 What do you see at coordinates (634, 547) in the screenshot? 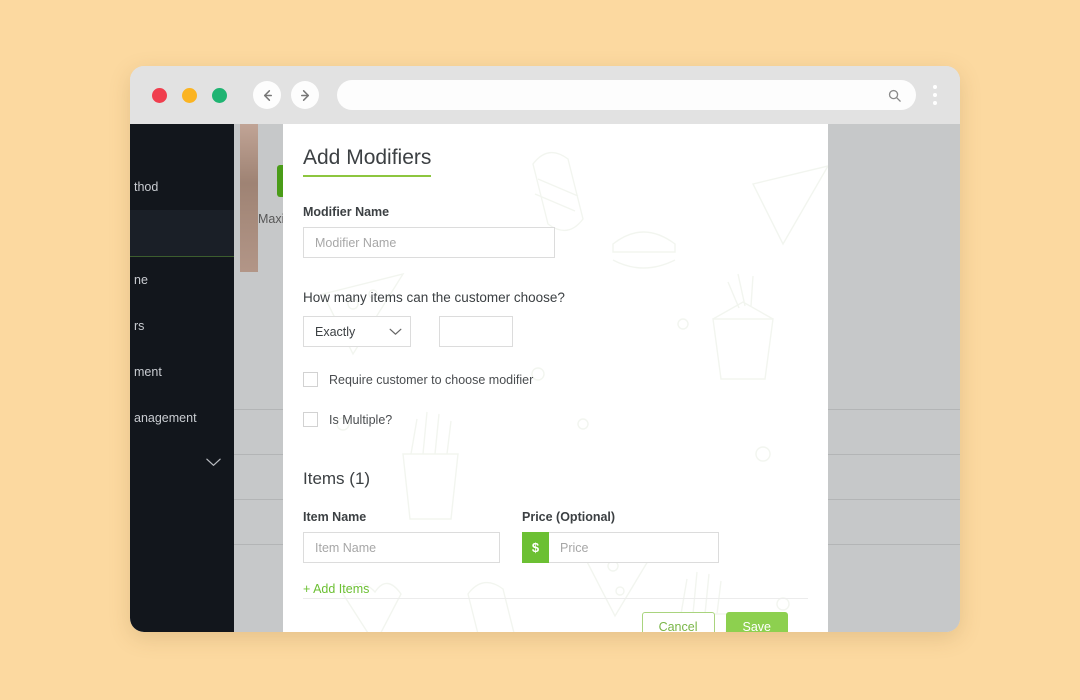
I see `price-input` at bounding box center [634, 547].